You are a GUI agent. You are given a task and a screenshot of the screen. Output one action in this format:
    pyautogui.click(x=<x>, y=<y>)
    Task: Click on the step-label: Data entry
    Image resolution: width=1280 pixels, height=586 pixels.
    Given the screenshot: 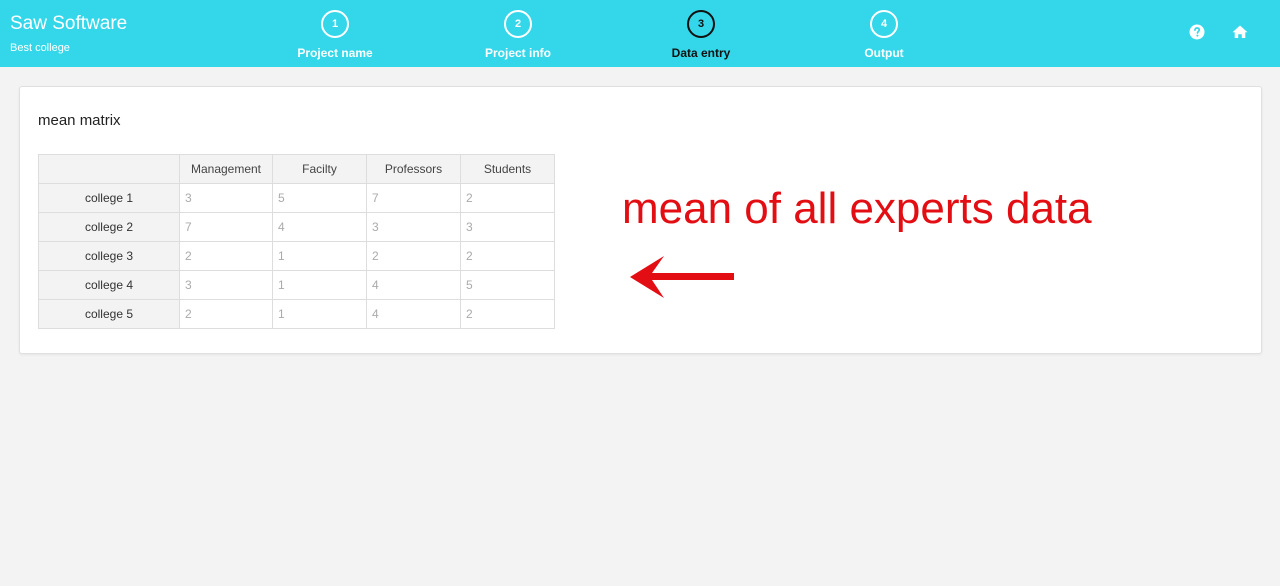 What is the action you would take?
    pyautogui.click(x=701, y=53)
    